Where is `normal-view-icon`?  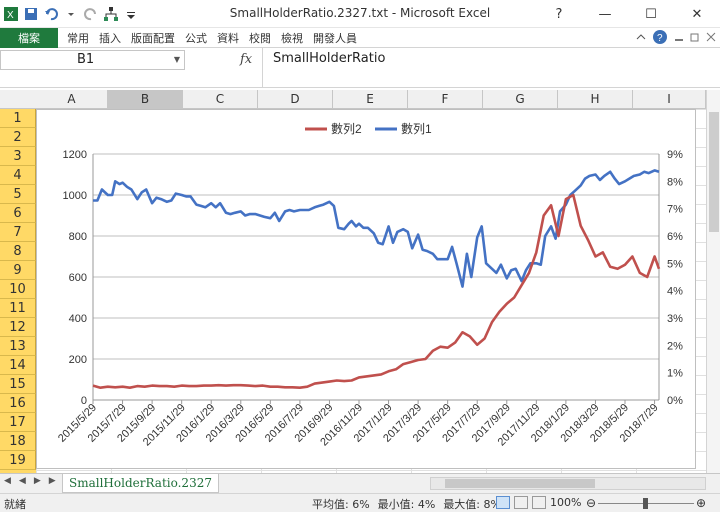
normal-view-icon is located at coordinates (503, 502).